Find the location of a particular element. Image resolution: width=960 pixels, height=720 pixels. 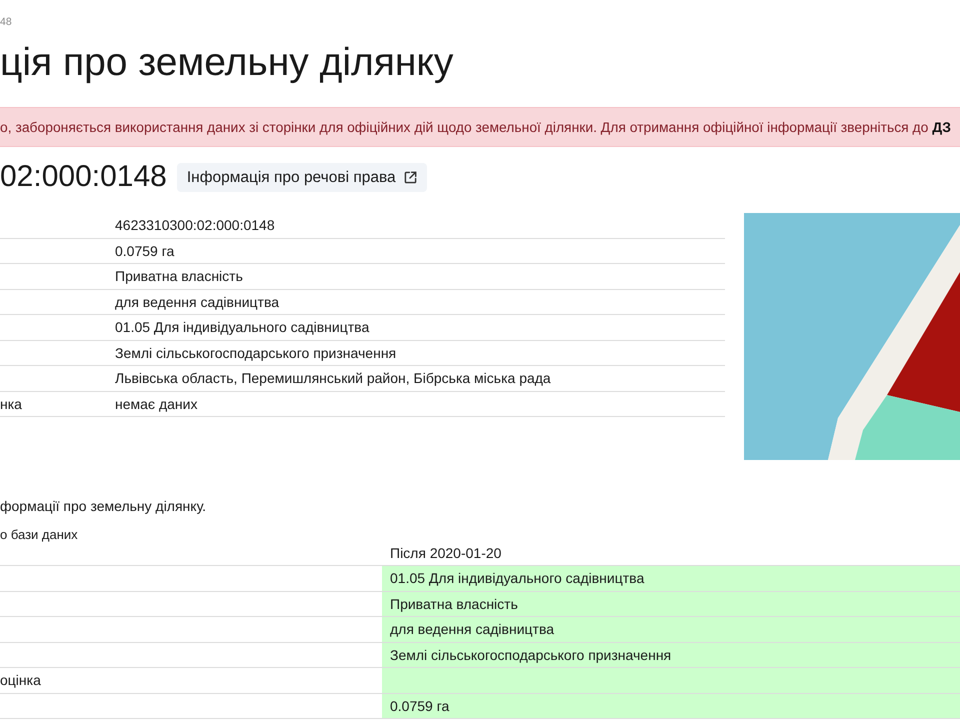

section-subtitle: о бази даних is located at coordinates (39, 535).